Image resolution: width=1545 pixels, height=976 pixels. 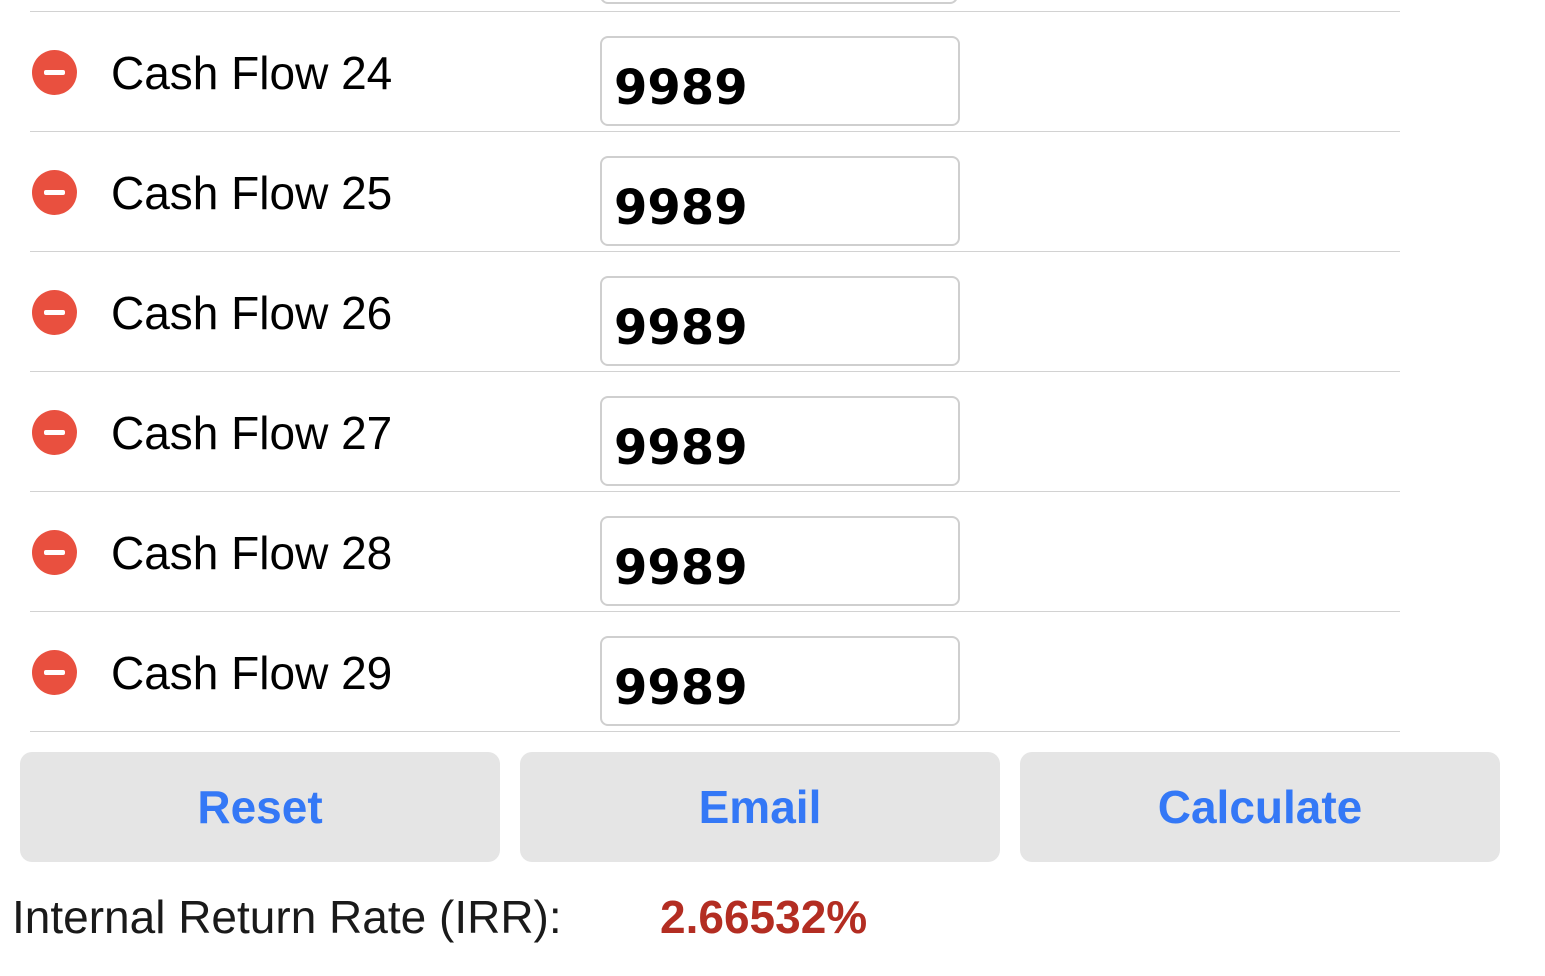 I want to click on cash-flow-label: Cash Flow 28, so click(x=252, y=553).